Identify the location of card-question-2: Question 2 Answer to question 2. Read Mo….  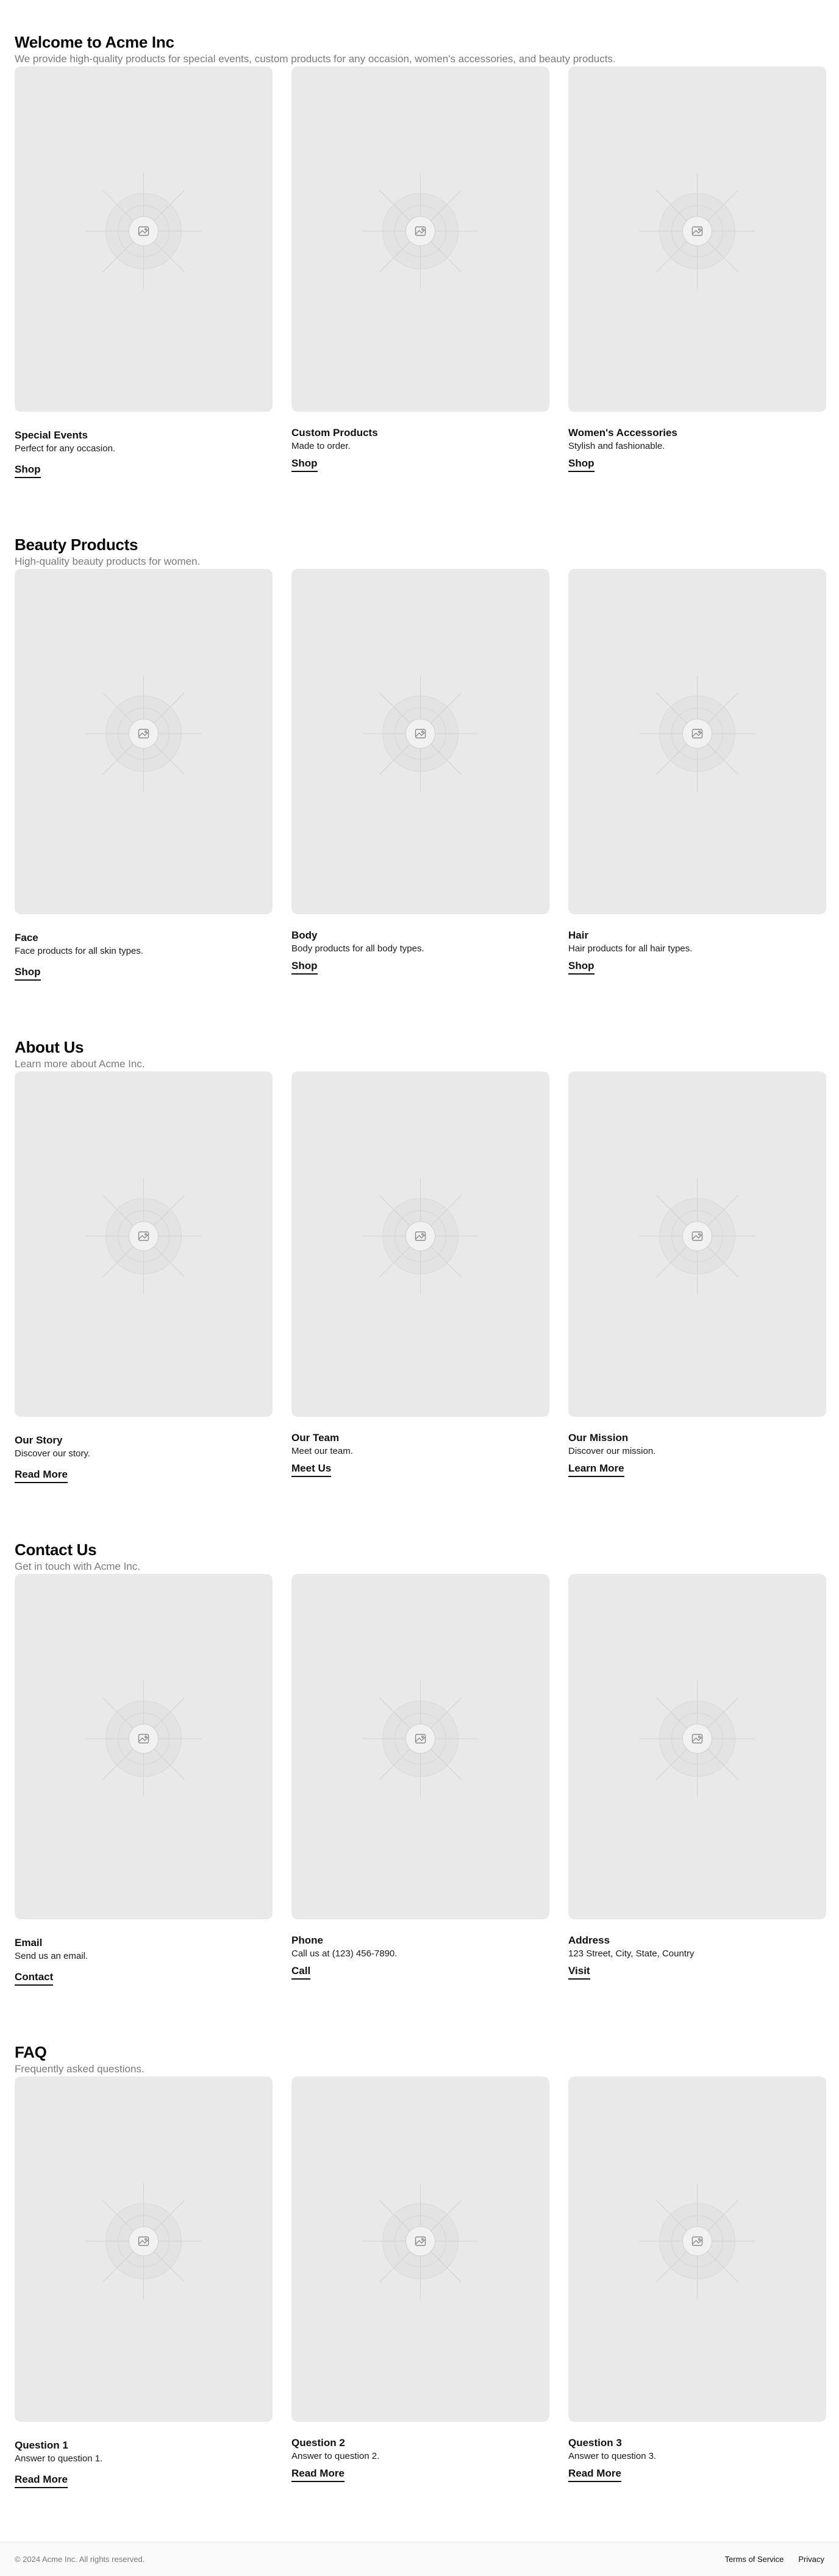
(420, 2314).